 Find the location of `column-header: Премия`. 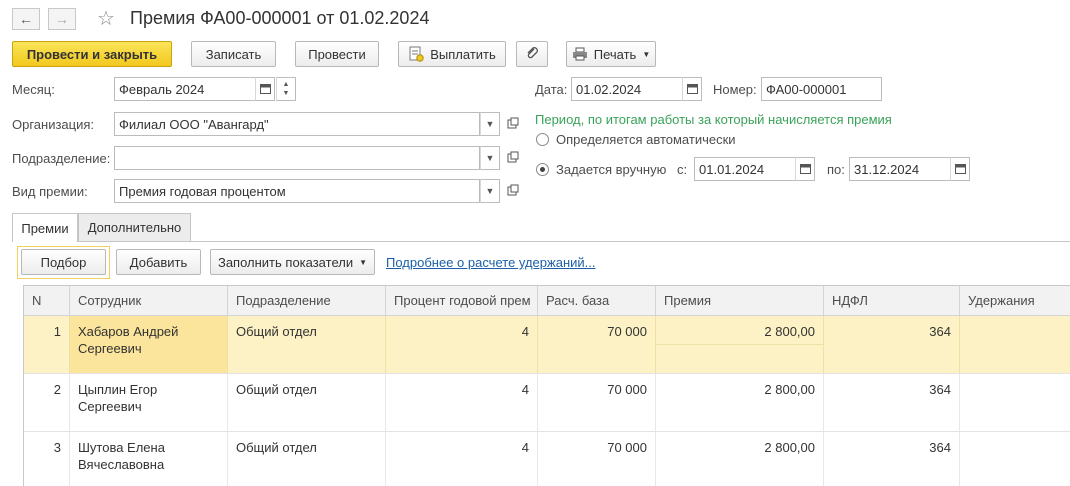

column-header: Премия is located at coordinates (740, 301).